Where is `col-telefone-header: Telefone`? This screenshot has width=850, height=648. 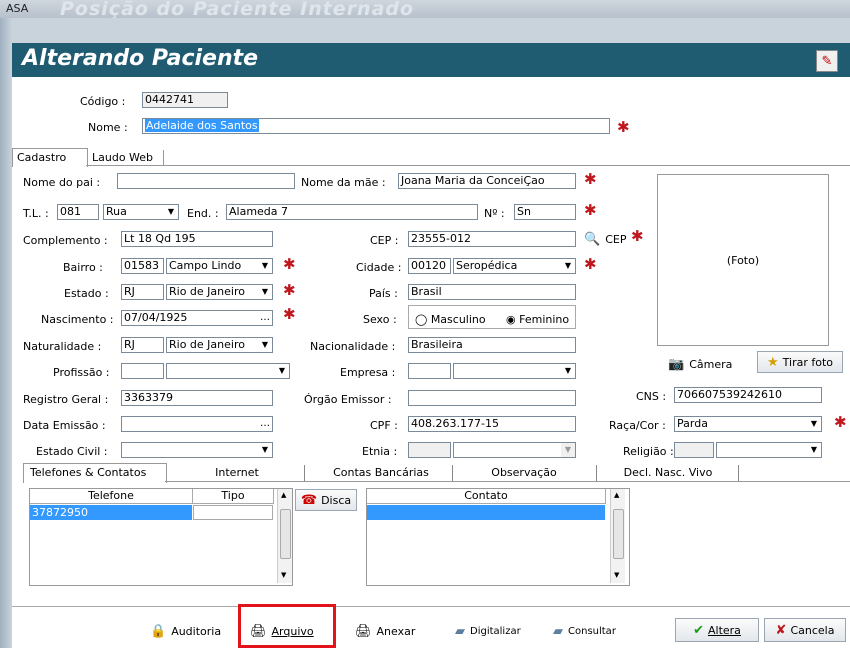
col-telefone-header: Telefone is located at coordinates (111, 496).